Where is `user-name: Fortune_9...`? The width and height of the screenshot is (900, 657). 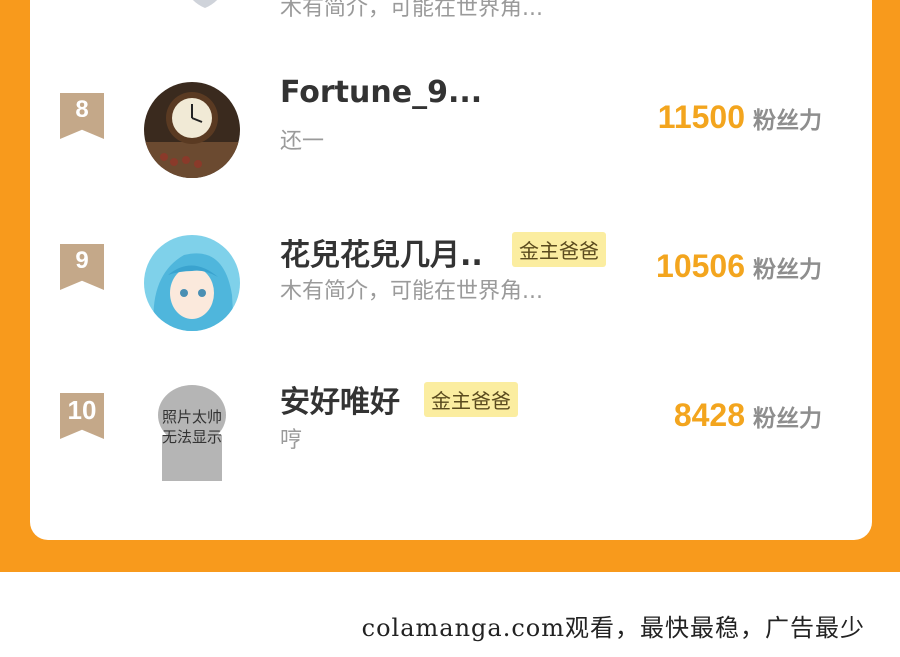 user-name: Fortune_9... is located at coordinates (381, 92).